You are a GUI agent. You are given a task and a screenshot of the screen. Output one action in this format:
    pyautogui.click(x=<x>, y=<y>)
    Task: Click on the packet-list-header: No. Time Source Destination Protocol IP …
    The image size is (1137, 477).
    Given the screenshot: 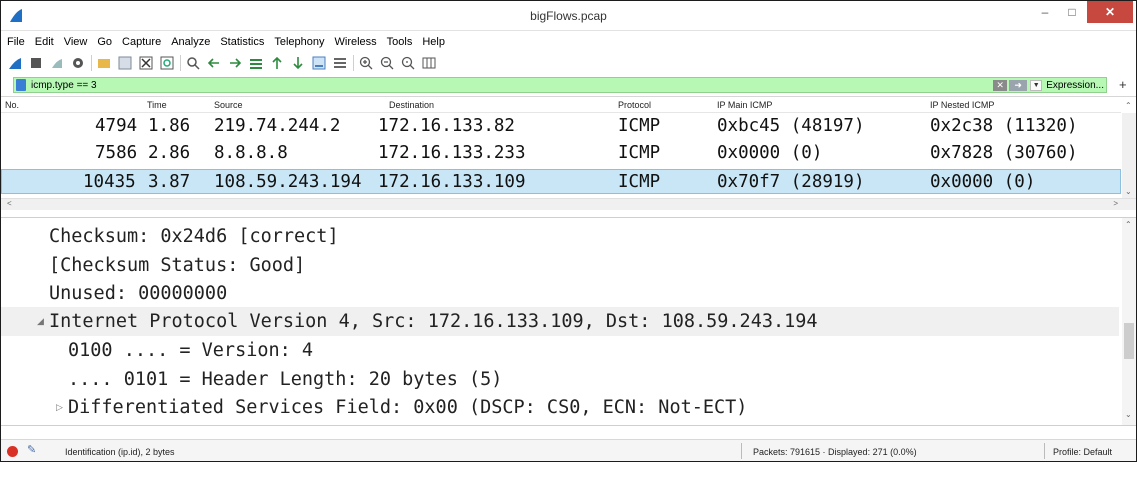 What is the action you would take?
    pyautogui.click(x=561, y=105)
    